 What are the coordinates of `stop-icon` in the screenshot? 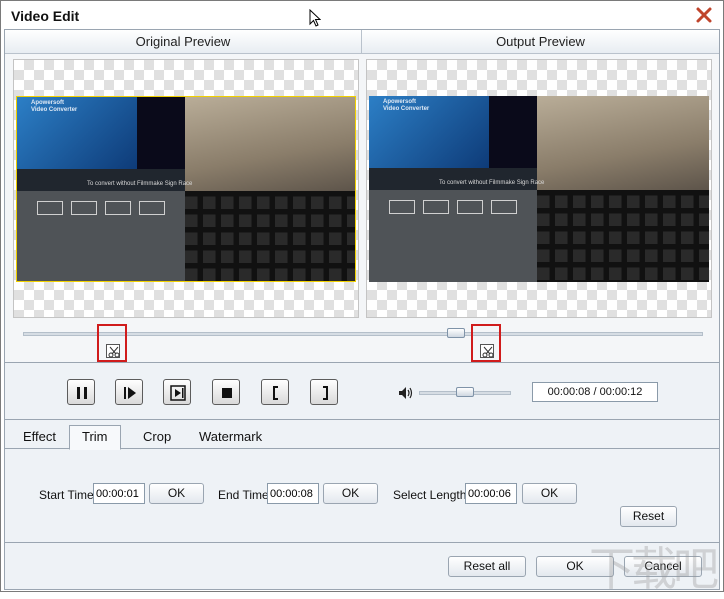 It's located at (227, 393).